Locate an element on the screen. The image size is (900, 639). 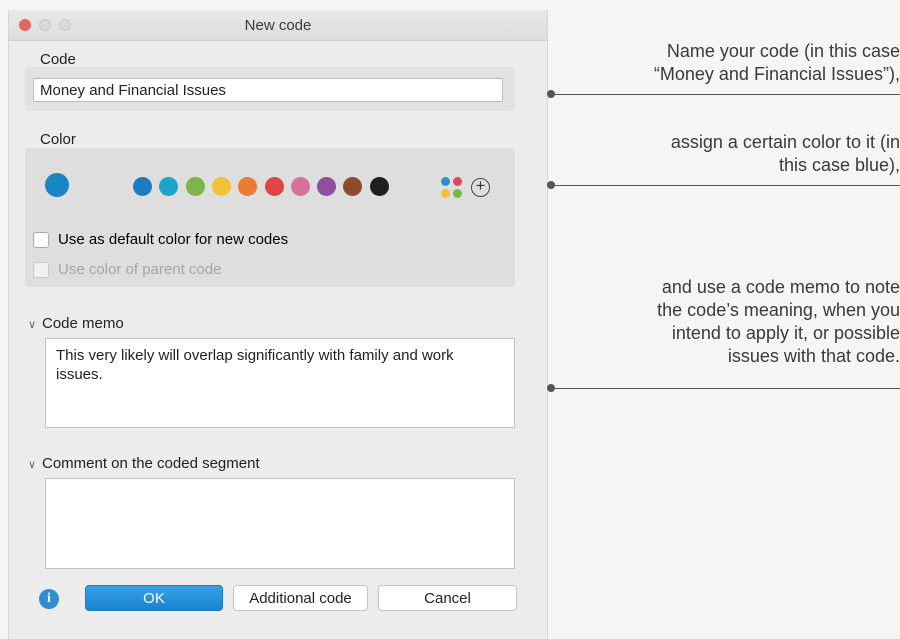
ok-button: OK is located at coordinates (154, 598).